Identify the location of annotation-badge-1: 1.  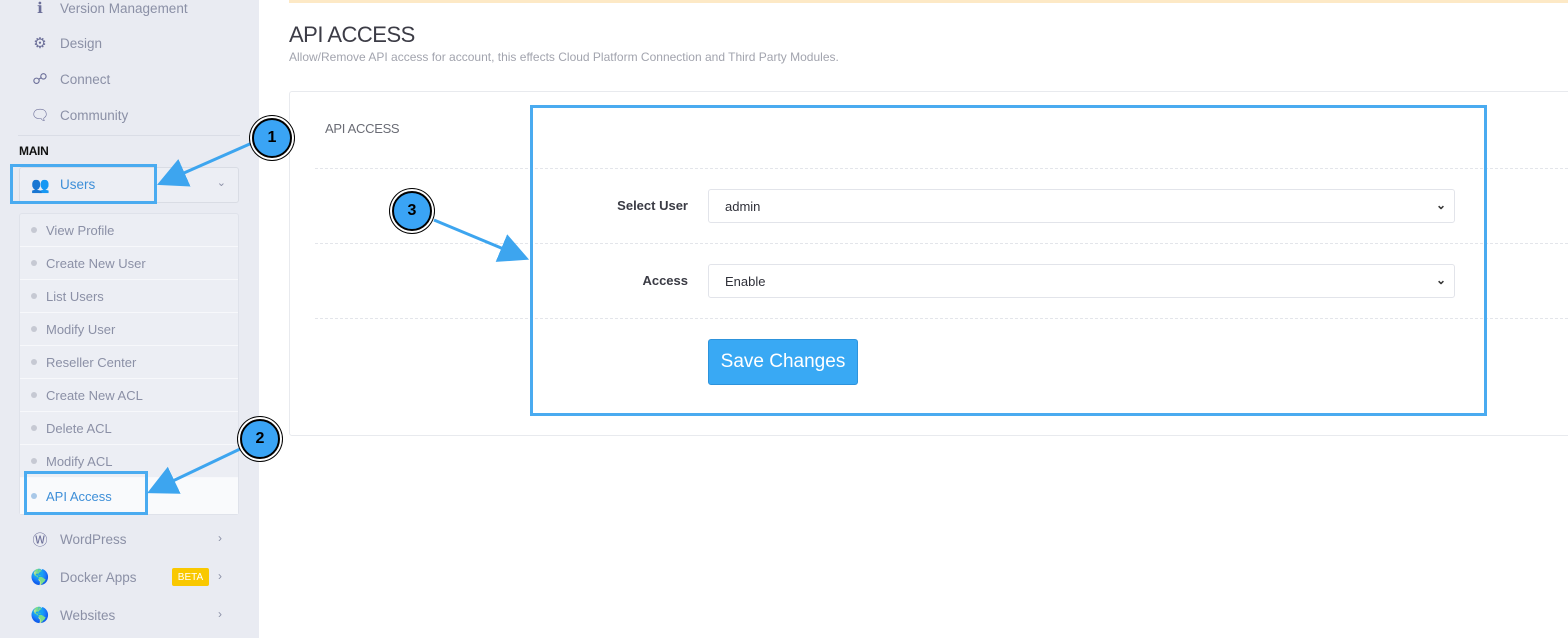
(272, 138).